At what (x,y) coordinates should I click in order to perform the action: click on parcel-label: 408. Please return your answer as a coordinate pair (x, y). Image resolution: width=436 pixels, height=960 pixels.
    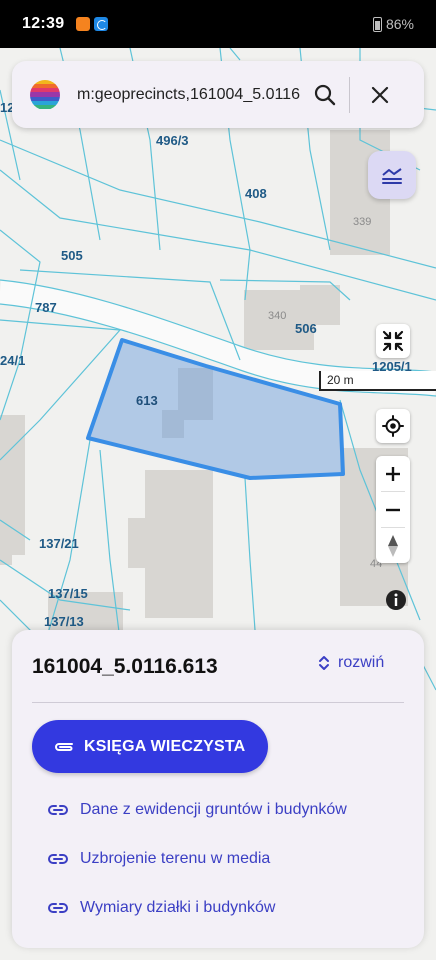
    Looking at the image, I should click on (256, 193).